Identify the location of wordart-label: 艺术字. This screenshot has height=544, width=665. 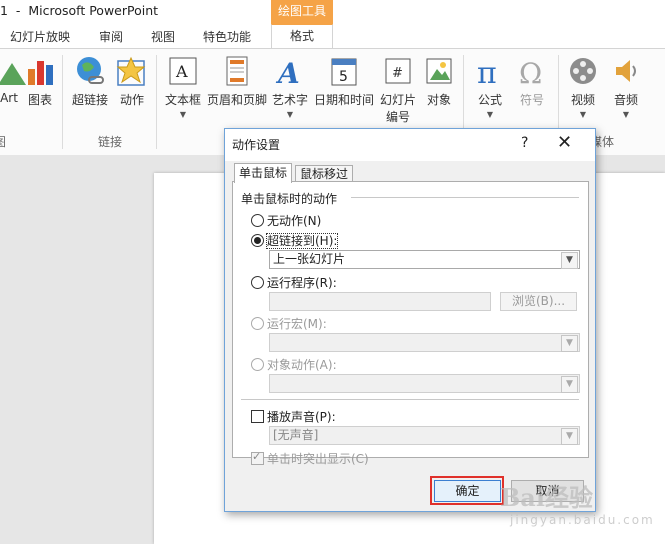
(289, 100).